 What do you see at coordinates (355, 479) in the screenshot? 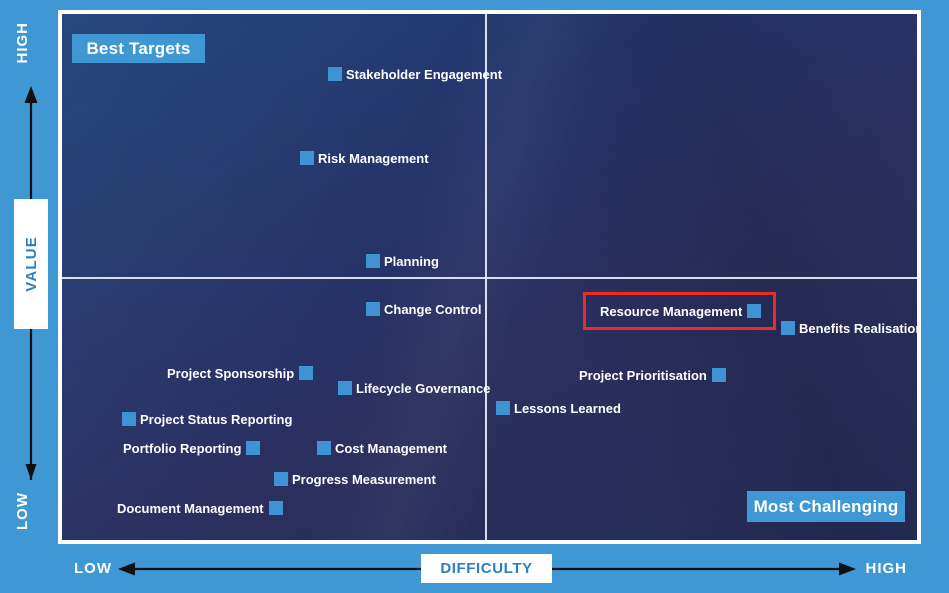
I see `data-point: Progress Measurement` at bounding box center [355, 479].